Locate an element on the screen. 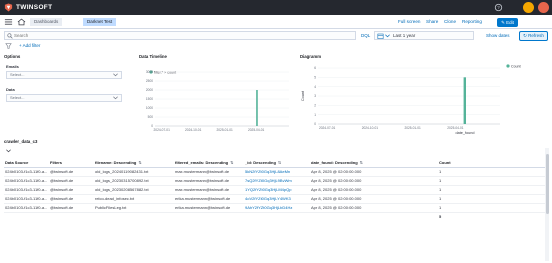 This screenshot has height=263, width=552. y-tick-label: 2000 is located at coordinates (149, 90).